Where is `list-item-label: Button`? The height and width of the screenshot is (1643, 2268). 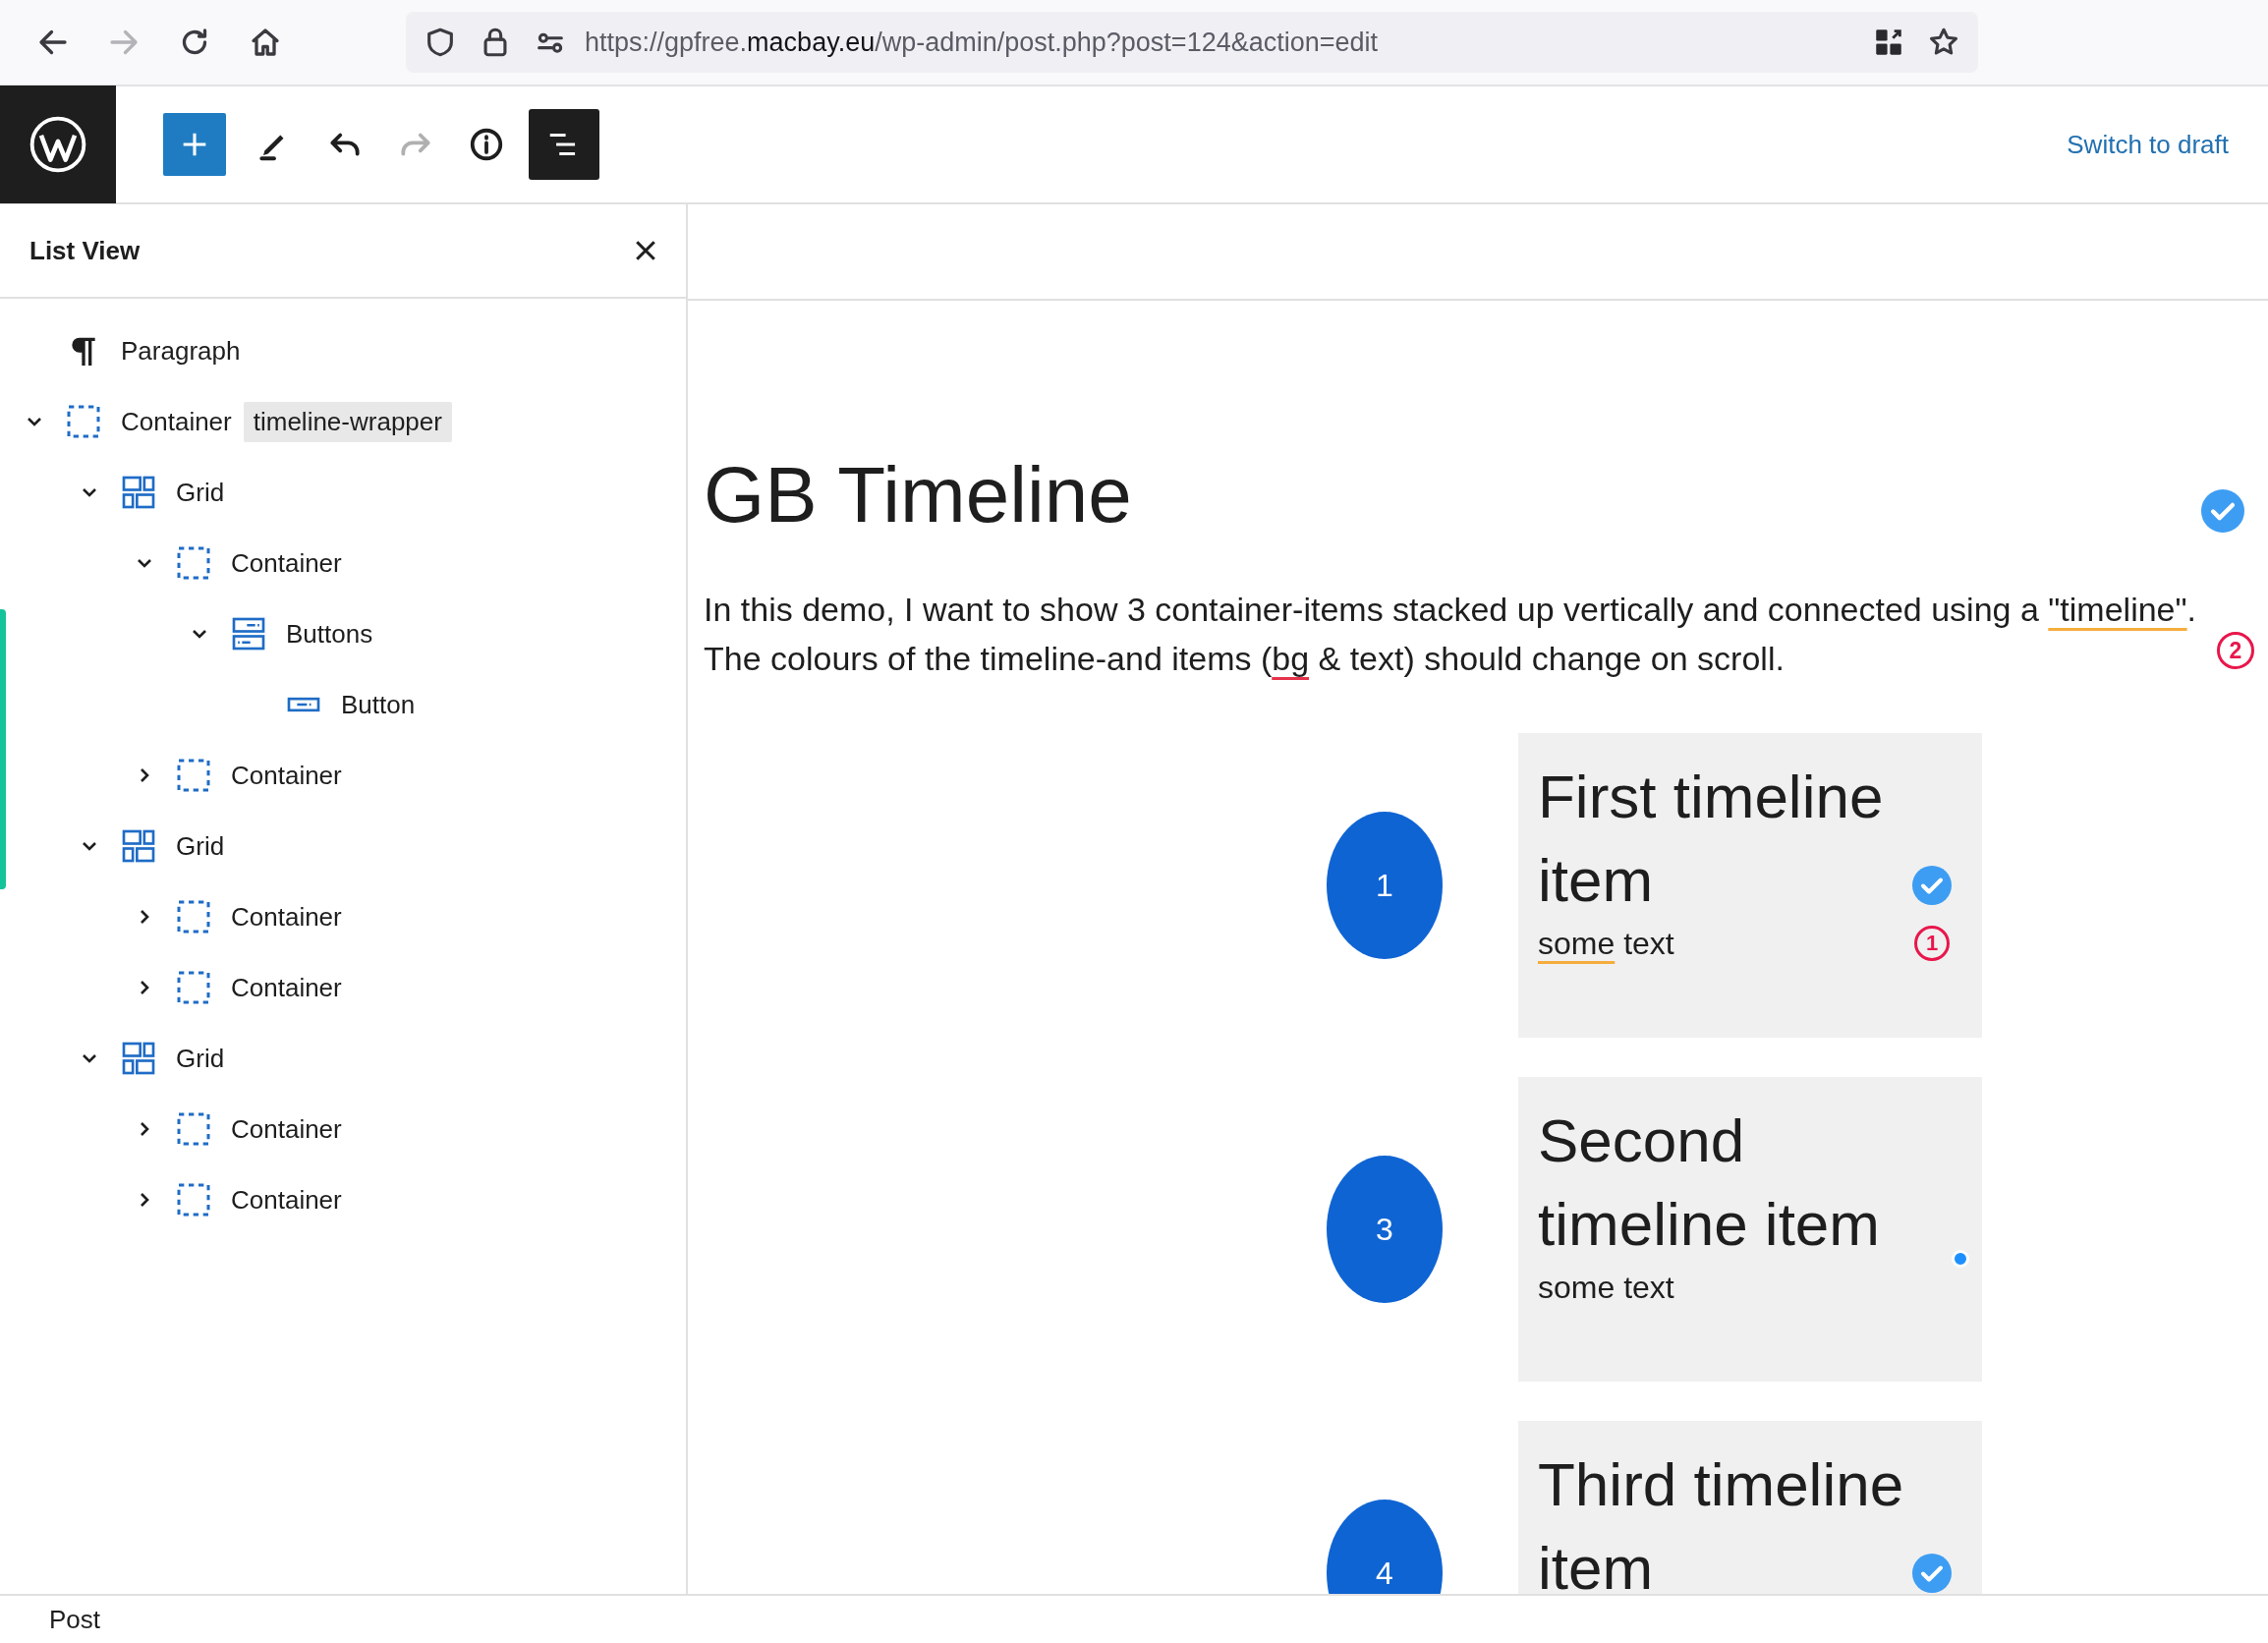
list-item-label: Button is located at coordinates (379, 704).